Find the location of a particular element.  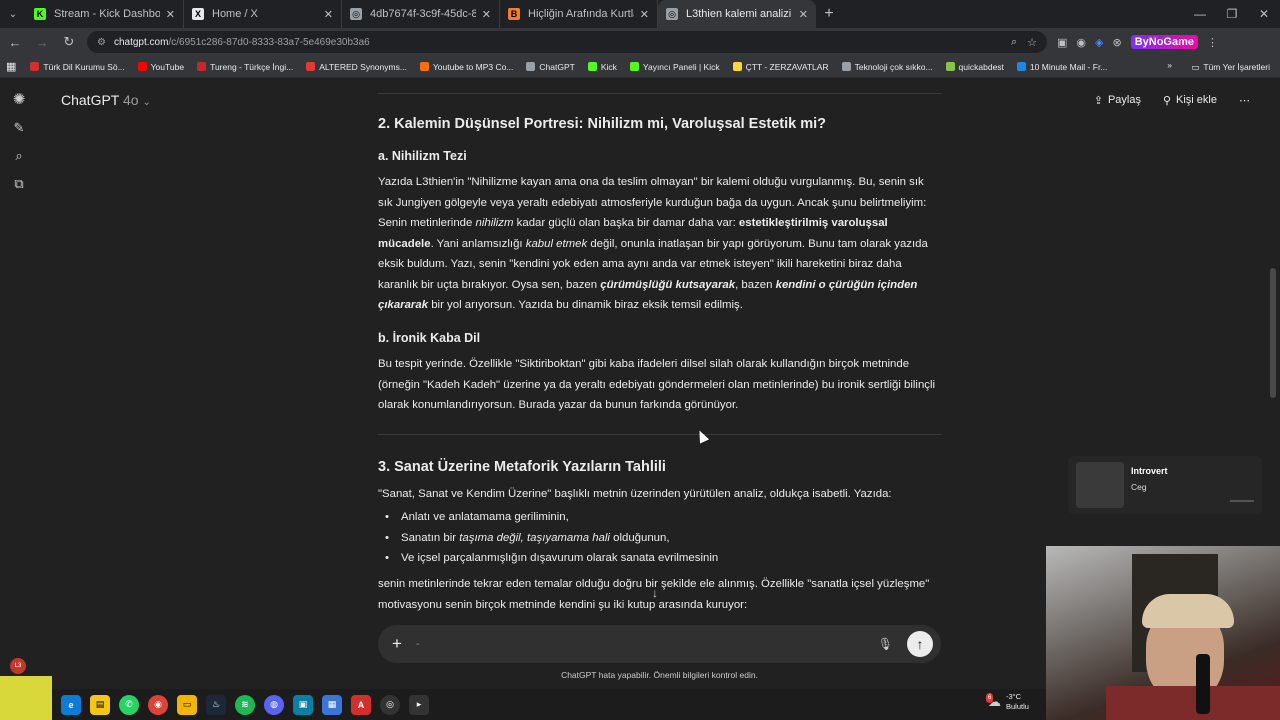

more-bookmarks-icon: » is located at coordinates (1169, 65).